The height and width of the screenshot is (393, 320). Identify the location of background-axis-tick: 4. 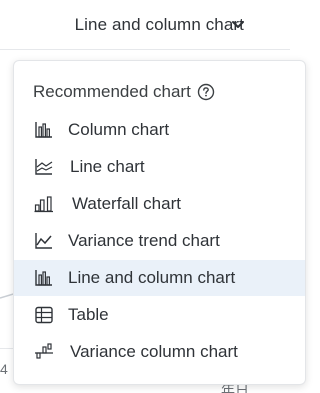
(4, 369).